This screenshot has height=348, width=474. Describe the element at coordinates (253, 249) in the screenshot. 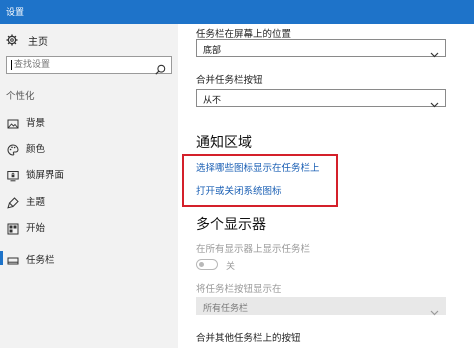

I see `show-on-all-displays-label: 在所有显示器上显示任务栏` at that location.